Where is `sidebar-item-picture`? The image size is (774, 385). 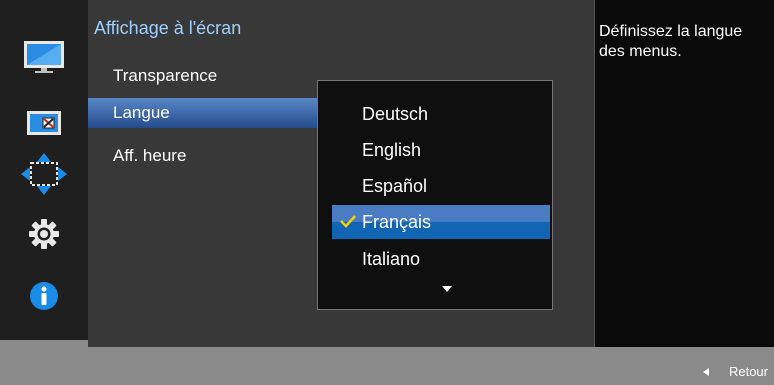 sidebar-item-picture is located at coordinates (44, 57).